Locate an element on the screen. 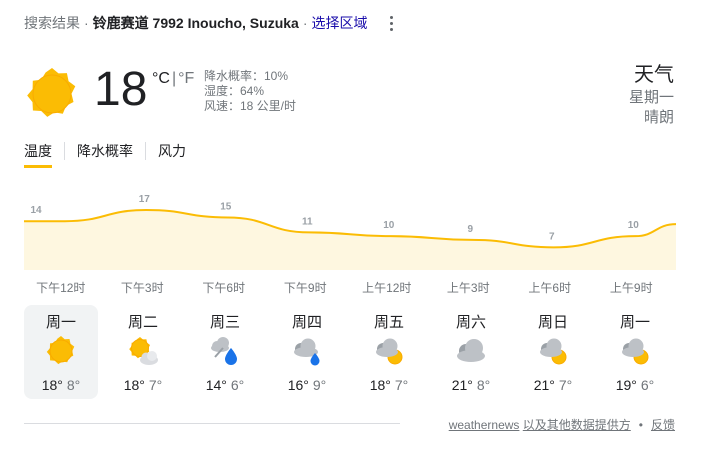 Image resolution: width=706 pixels, height=454 pixels. day-card: 周六 21° 8° is located at coordinates (471, 352).